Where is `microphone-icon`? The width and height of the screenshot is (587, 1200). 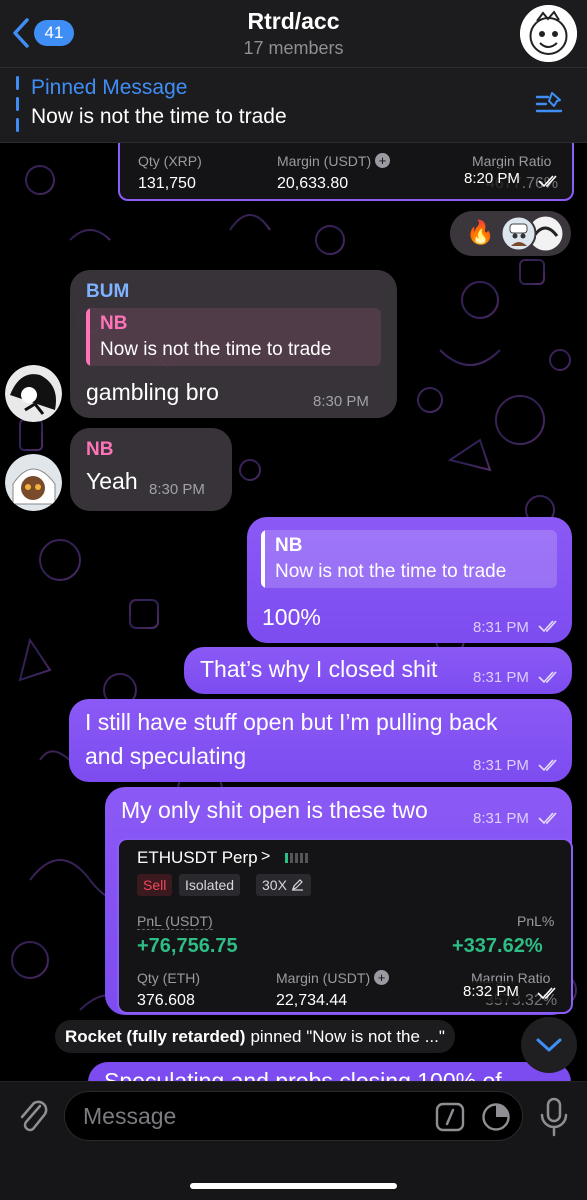
microphone-icon is located at coordinates (554, 1117).